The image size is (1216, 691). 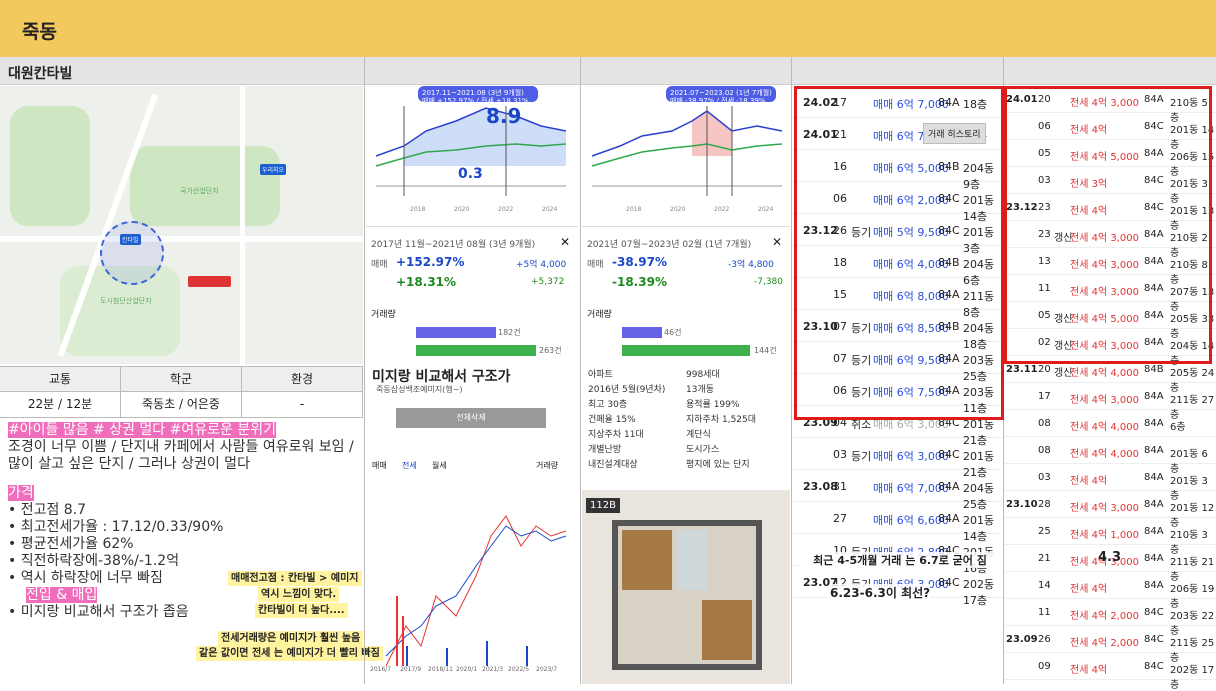 I want to click on sale-amount: -3억 4,800, so click(x=751, y=265).